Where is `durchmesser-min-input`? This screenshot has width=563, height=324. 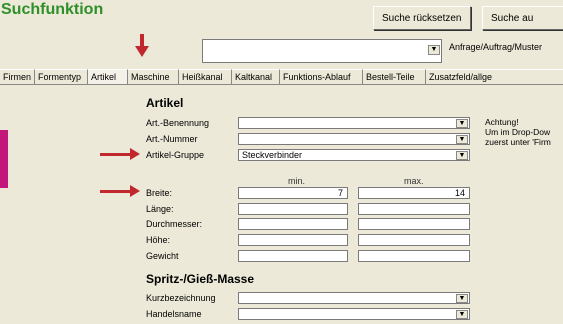 durchmesser-min-input is located at coordinates (293, 224).